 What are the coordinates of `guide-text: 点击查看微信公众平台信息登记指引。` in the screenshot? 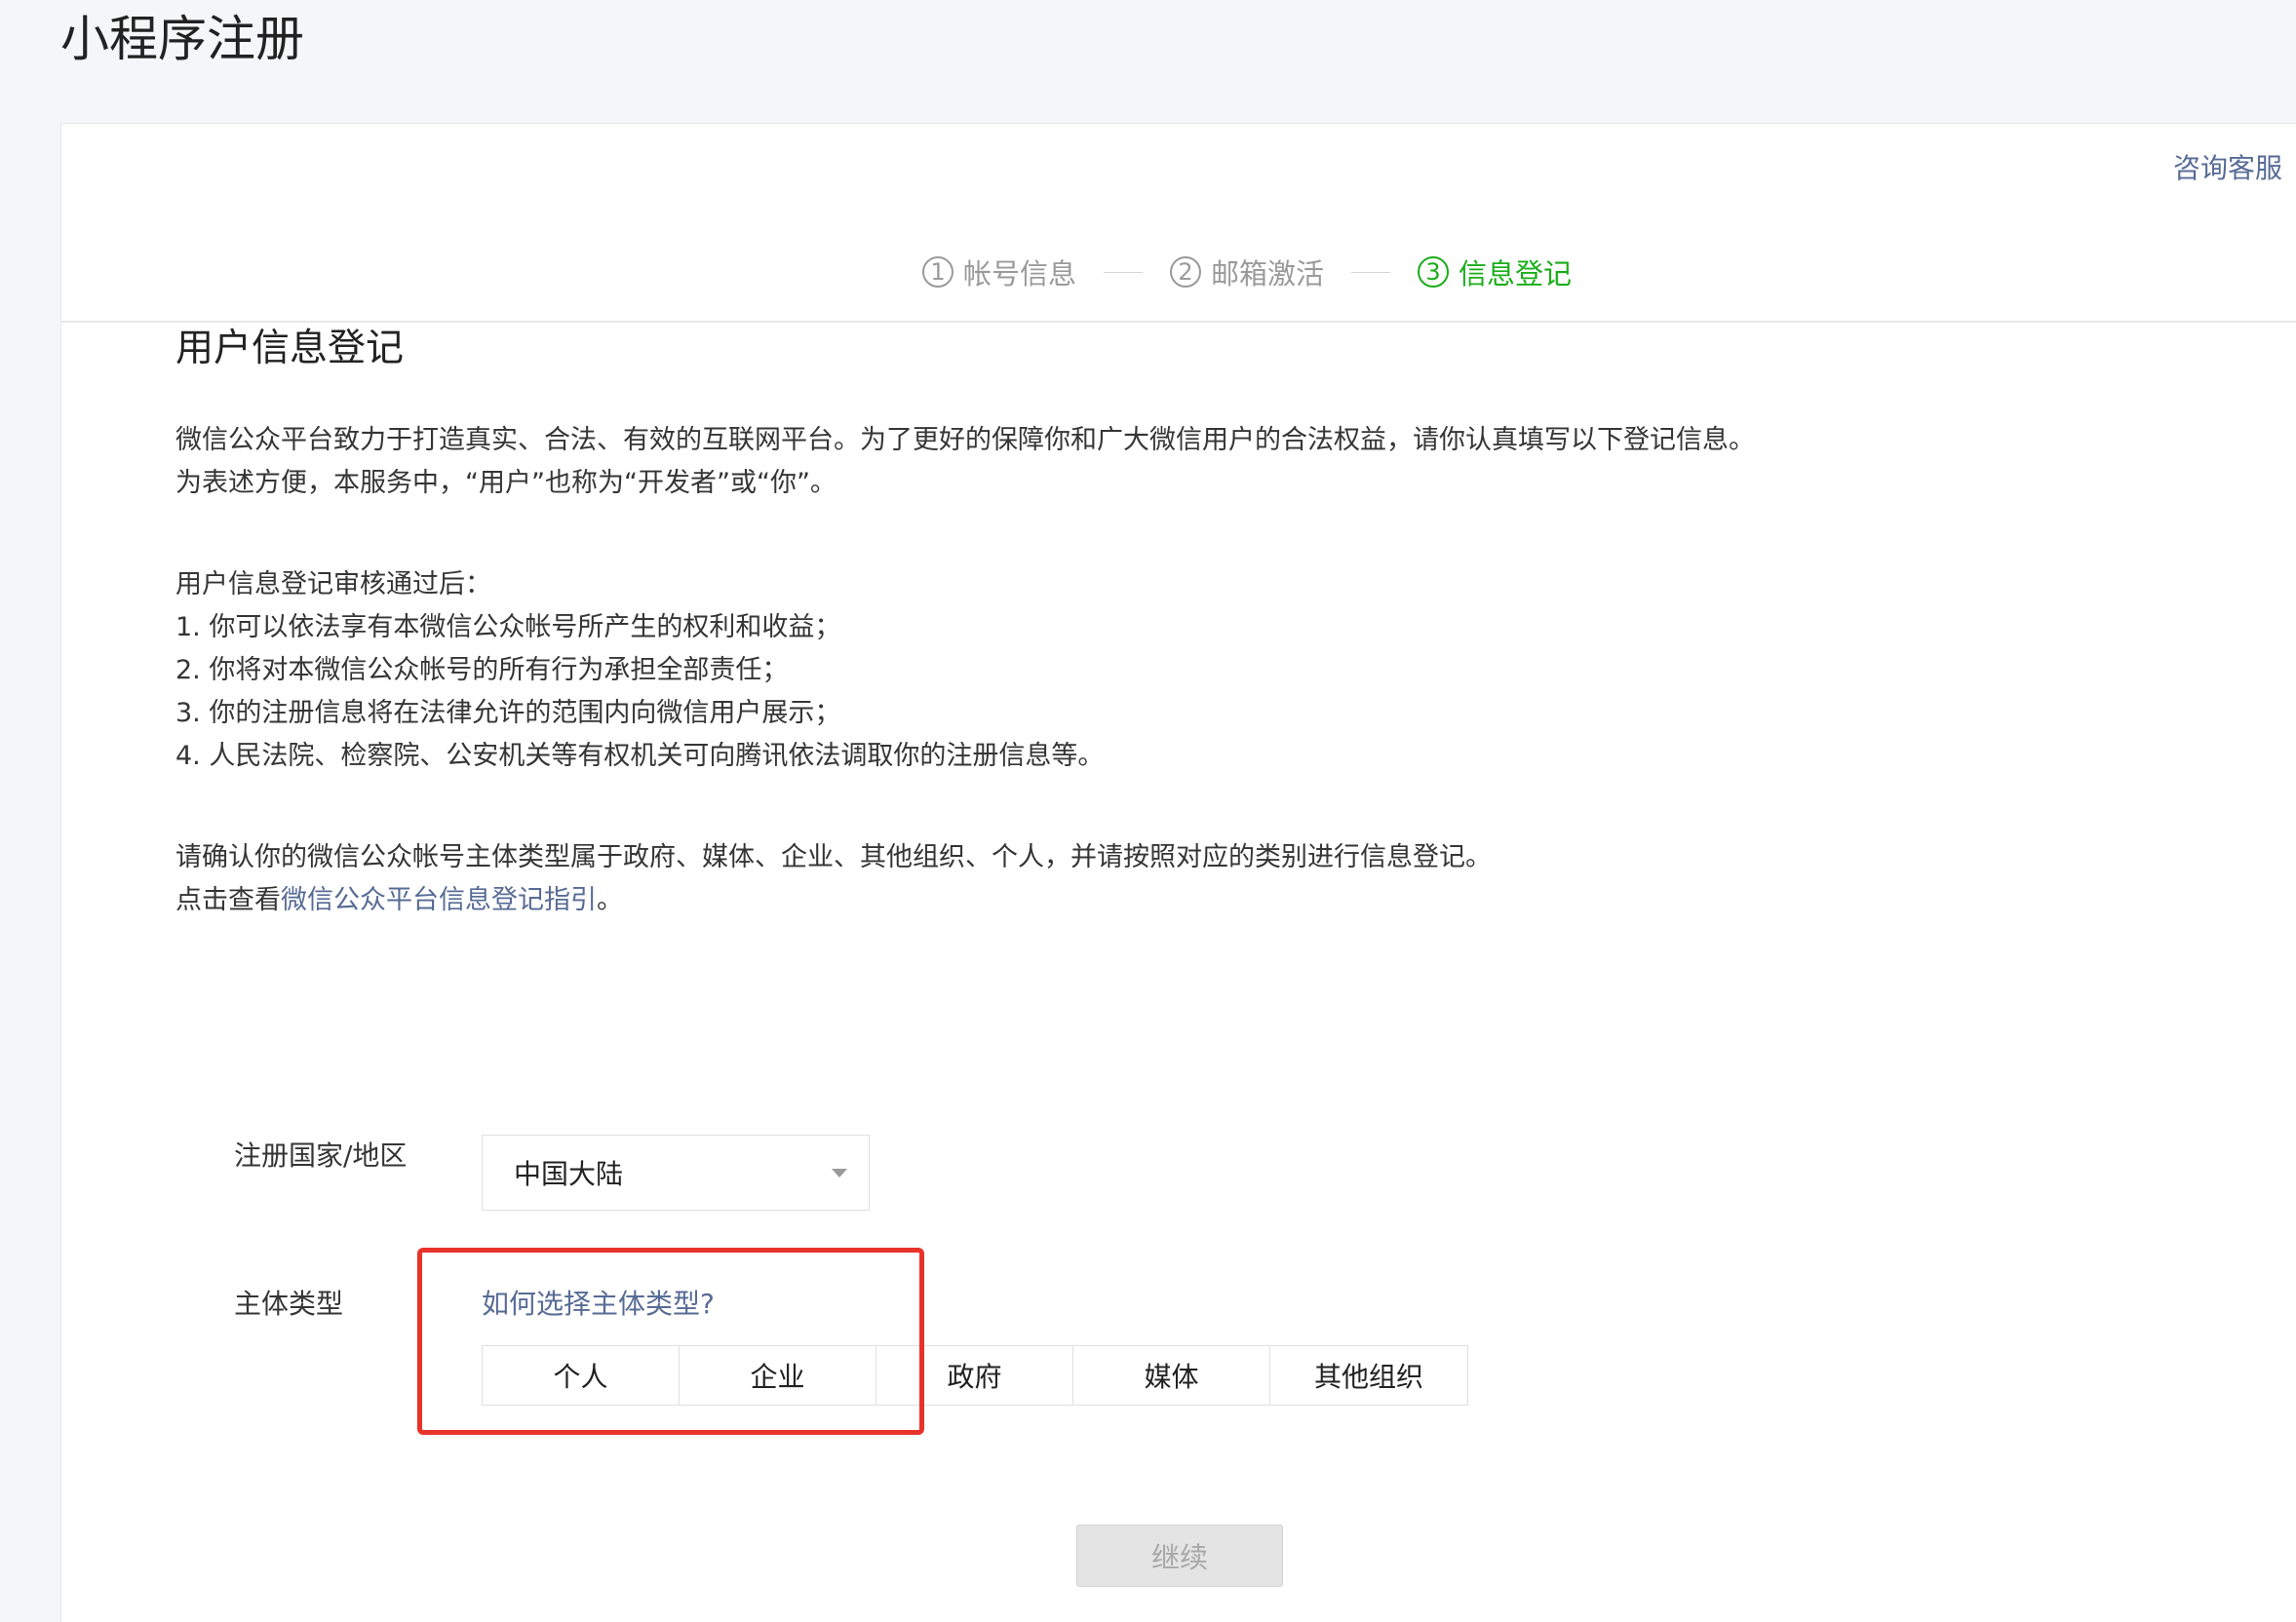 It's located at (1101, 900).